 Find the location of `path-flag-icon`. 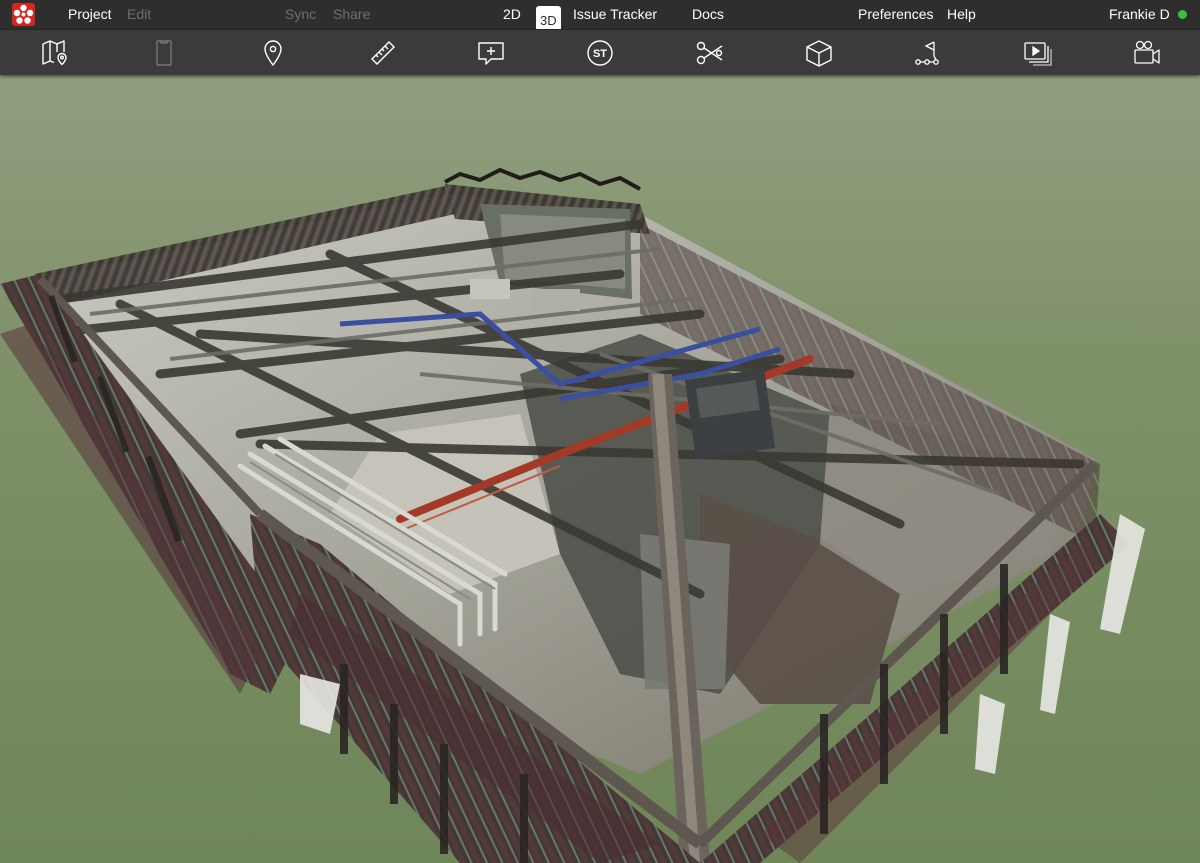

path-flag-icon is located at coordinates (927, 53).